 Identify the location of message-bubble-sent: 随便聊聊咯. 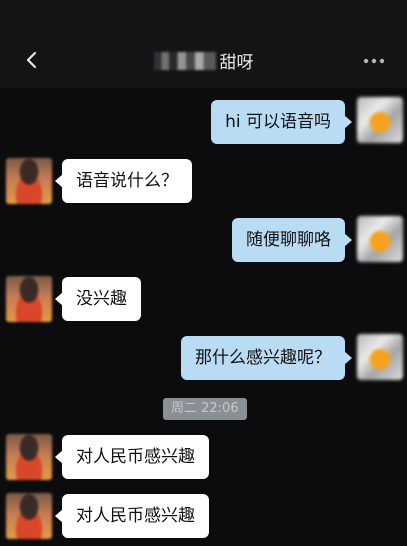
(292, 240).